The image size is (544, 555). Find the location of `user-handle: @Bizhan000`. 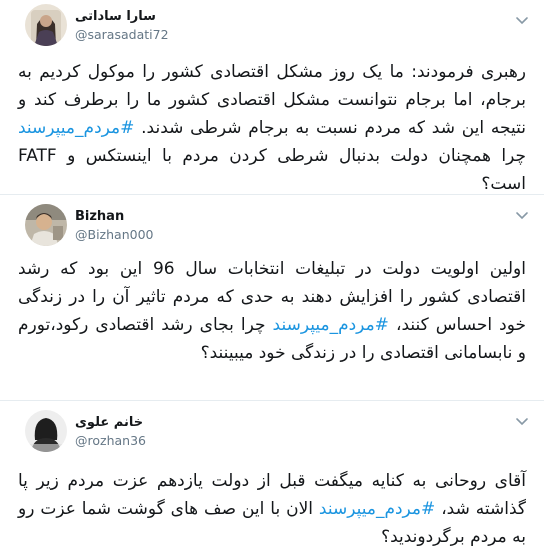

user-handle: @Bizhan000 is located at coordinates (114, 234).